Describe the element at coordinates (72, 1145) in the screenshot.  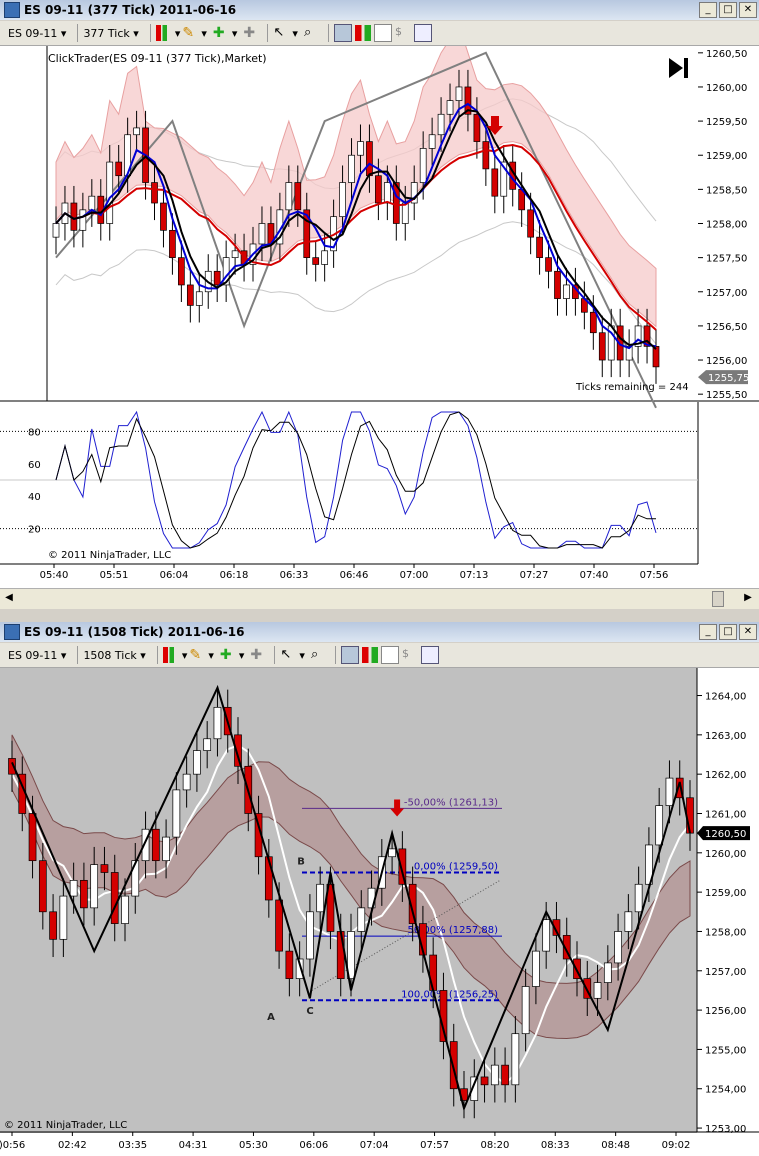
I see `time-tick-label: 02:42` at that location.